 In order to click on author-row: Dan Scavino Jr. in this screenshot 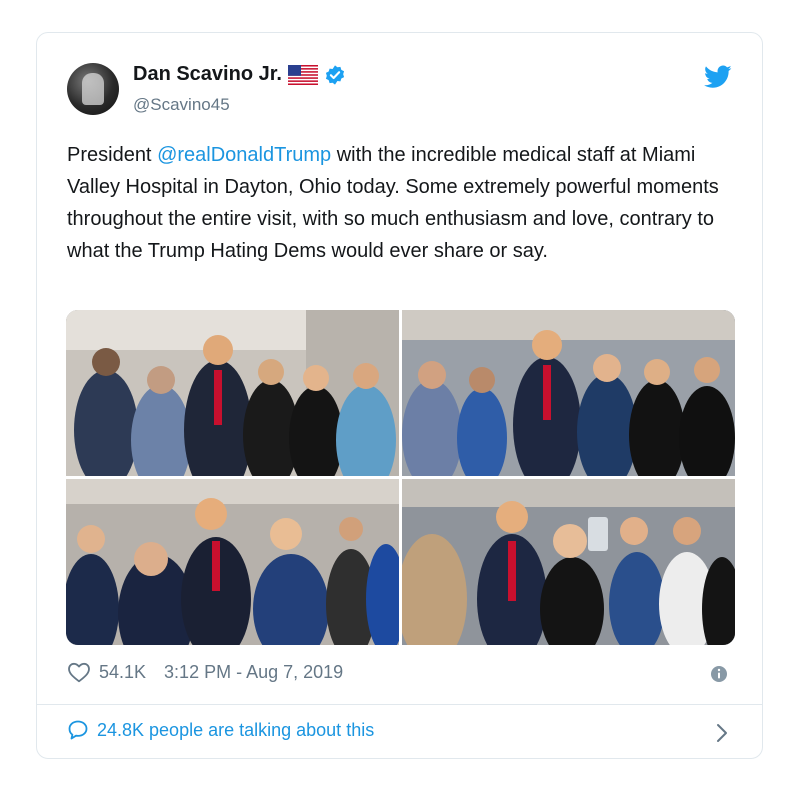, I will do `click(239, 74)`.